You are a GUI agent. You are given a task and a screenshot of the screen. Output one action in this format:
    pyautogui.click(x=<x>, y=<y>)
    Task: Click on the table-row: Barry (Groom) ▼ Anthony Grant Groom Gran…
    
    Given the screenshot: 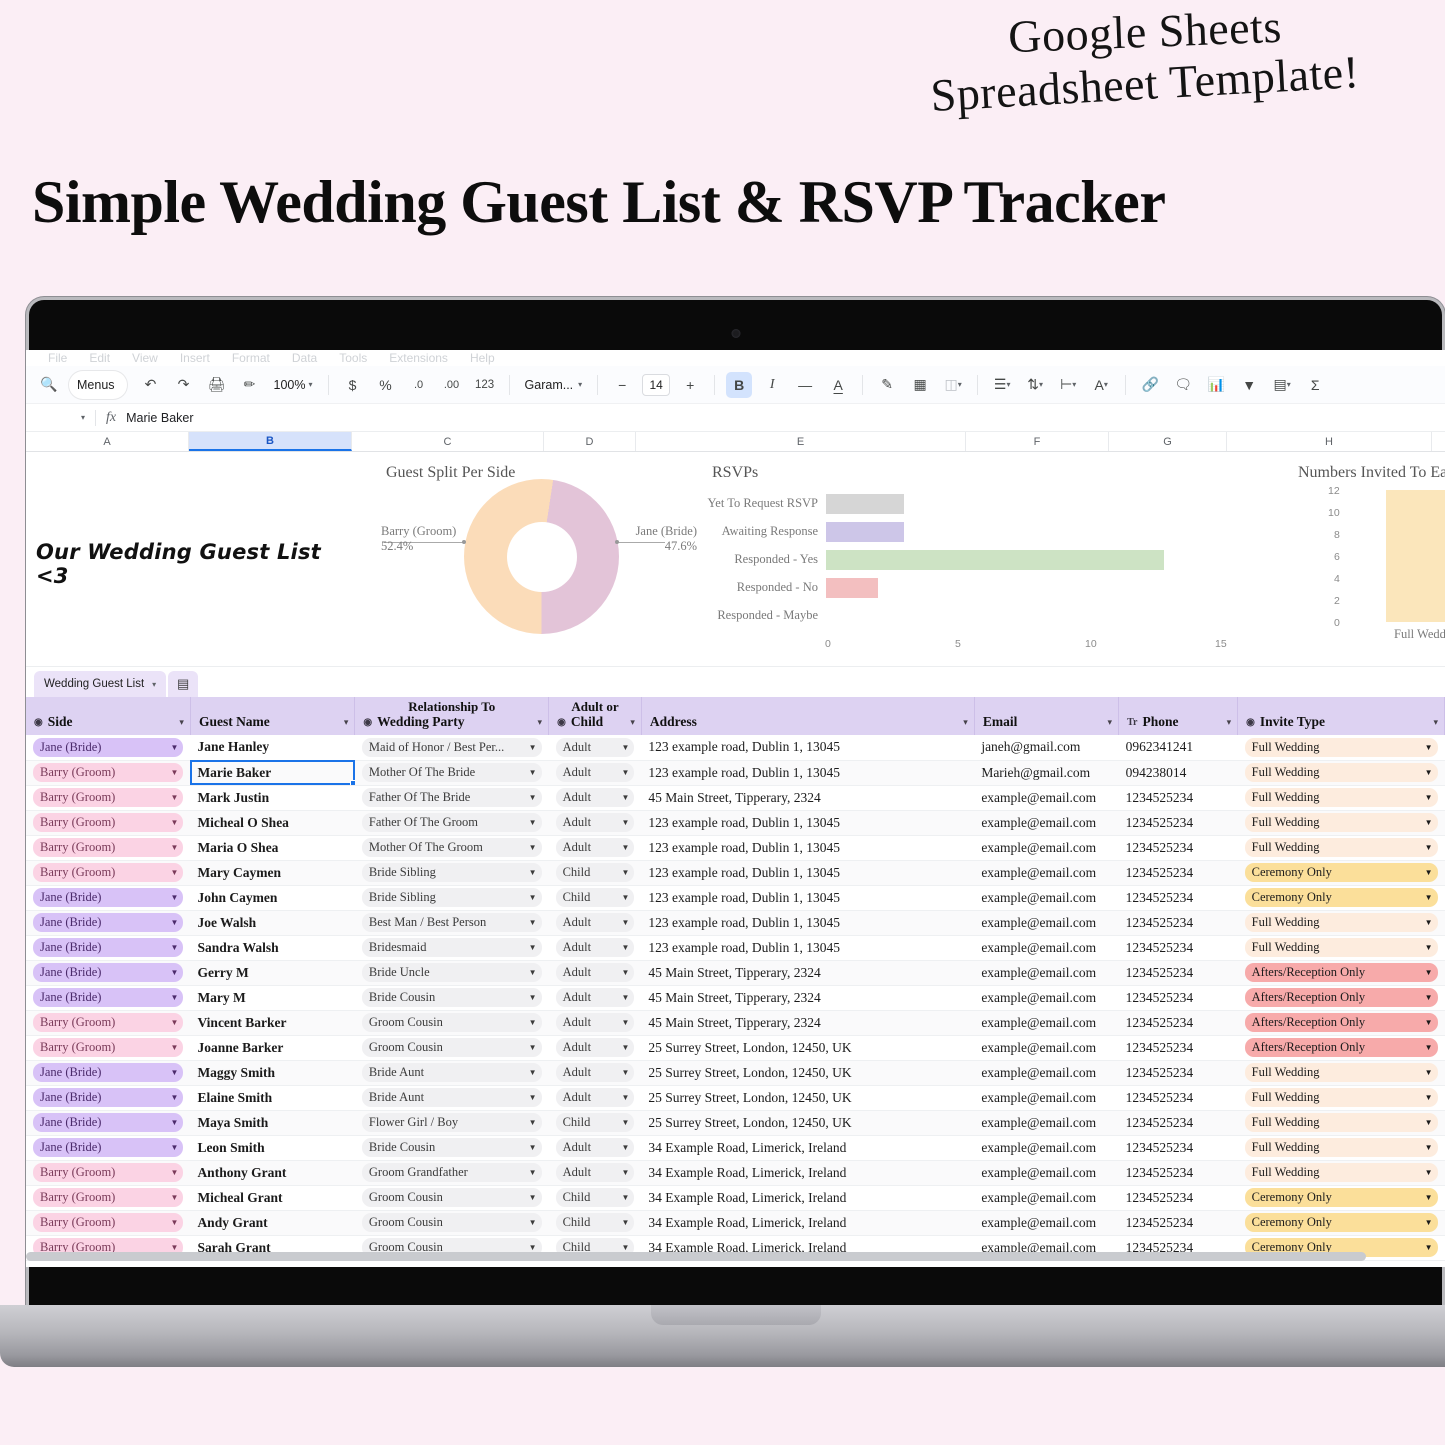 What is the action you would take?
    pyautogui.click(x=735, y=1173)
    